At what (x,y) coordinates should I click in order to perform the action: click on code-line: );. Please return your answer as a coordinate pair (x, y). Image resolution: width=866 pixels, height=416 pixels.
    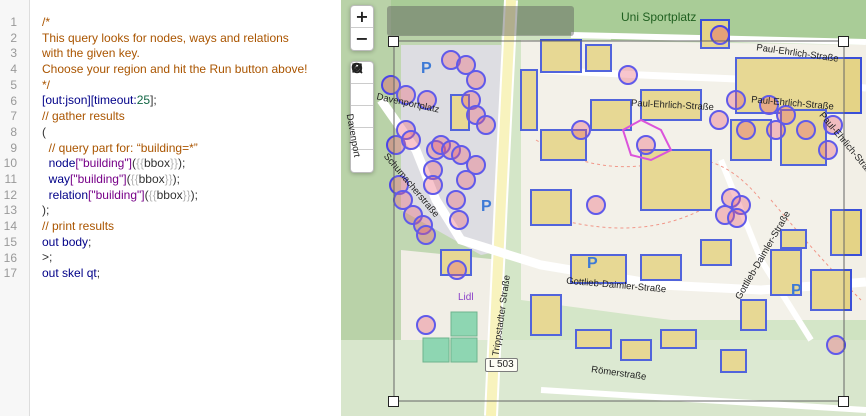
    Looking at the image, I should click on (191, 211).